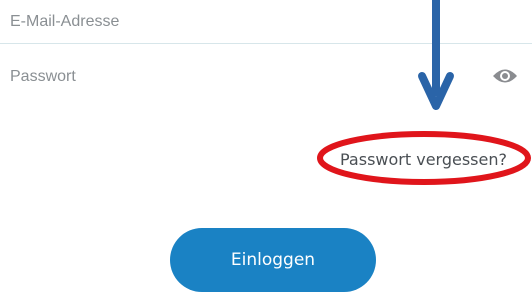  I want to click on email-input, so click(220, 21).